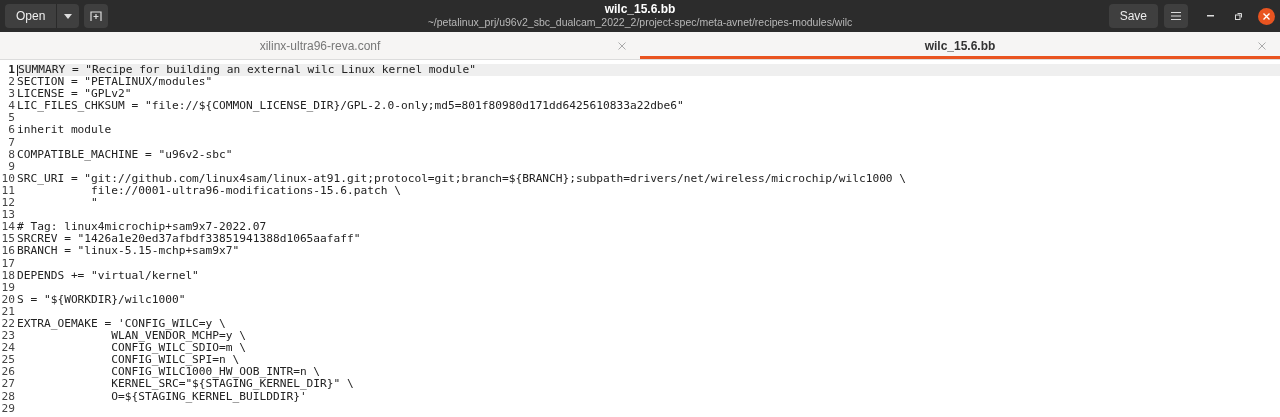 This screenshot has height=417, width=1280. Describe the element at coordinates (11, 70) in the screenshot. I see `line-number: 1` at that location.